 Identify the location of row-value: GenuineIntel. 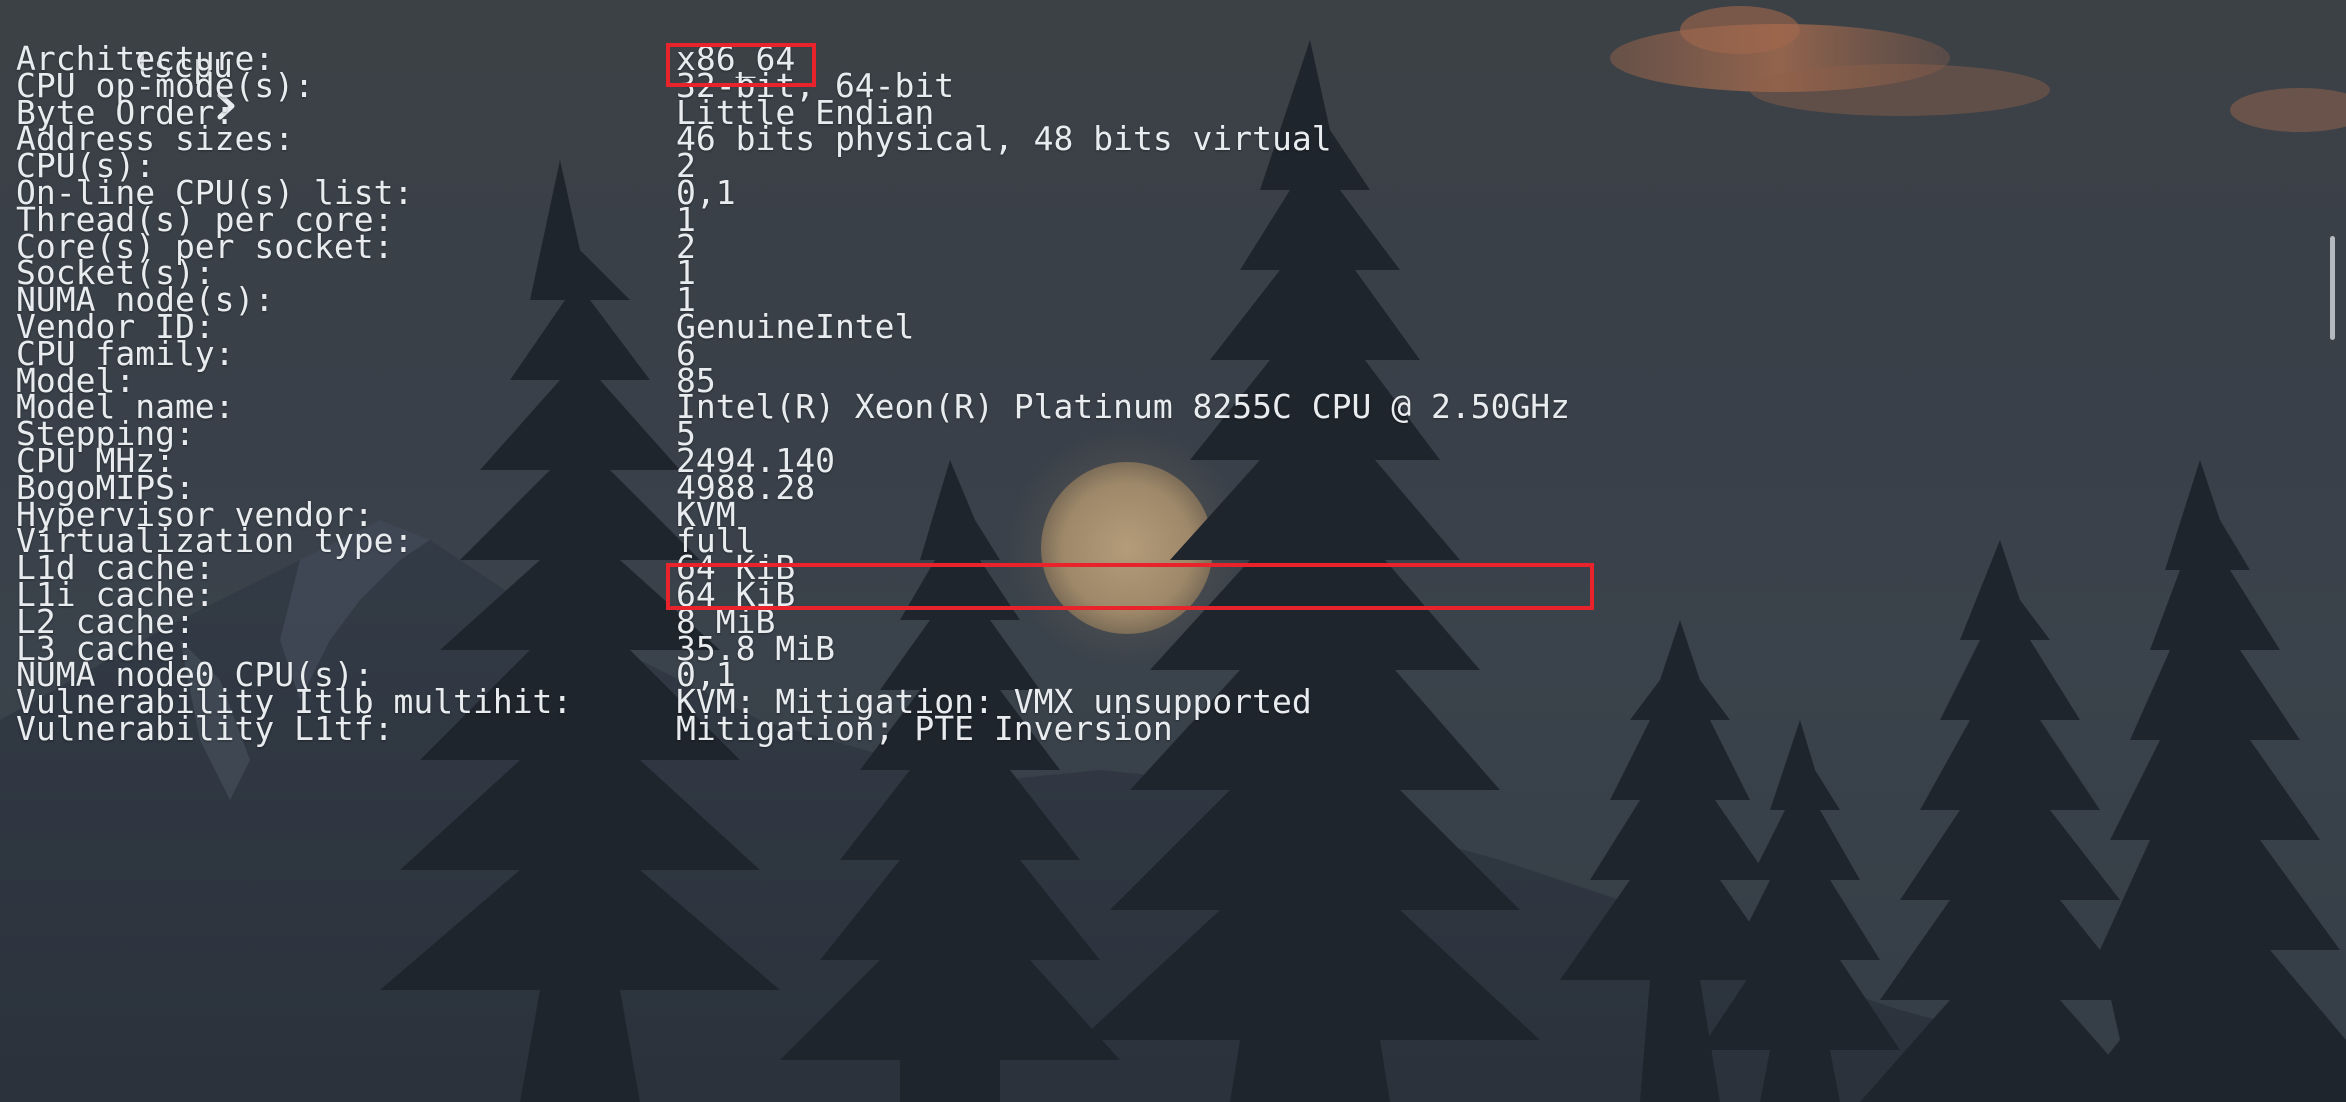
(795, 326).